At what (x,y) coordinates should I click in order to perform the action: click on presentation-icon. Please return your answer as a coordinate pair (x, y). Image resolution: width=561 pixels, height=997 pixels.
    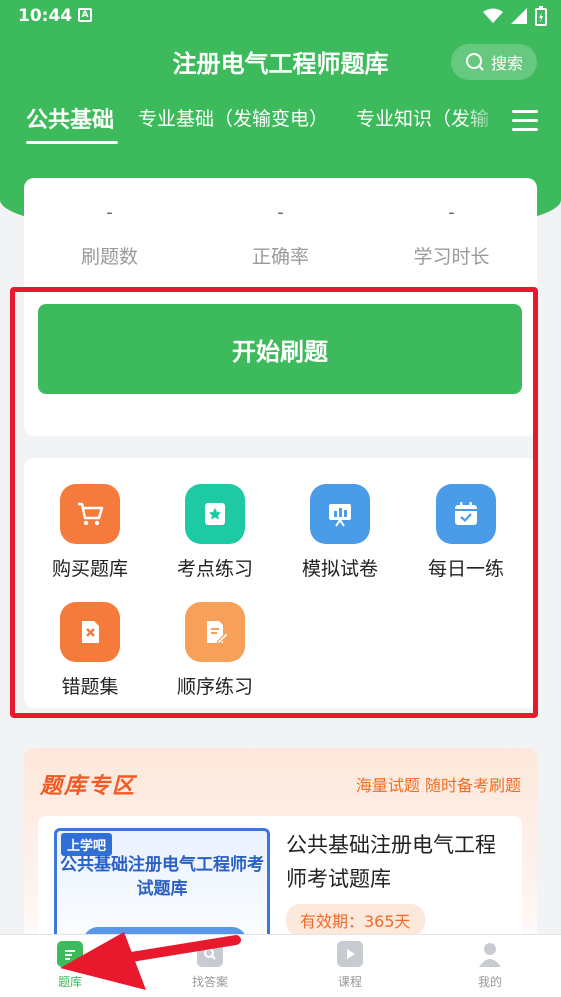
    Looking at the image, I should click on (340, 514).